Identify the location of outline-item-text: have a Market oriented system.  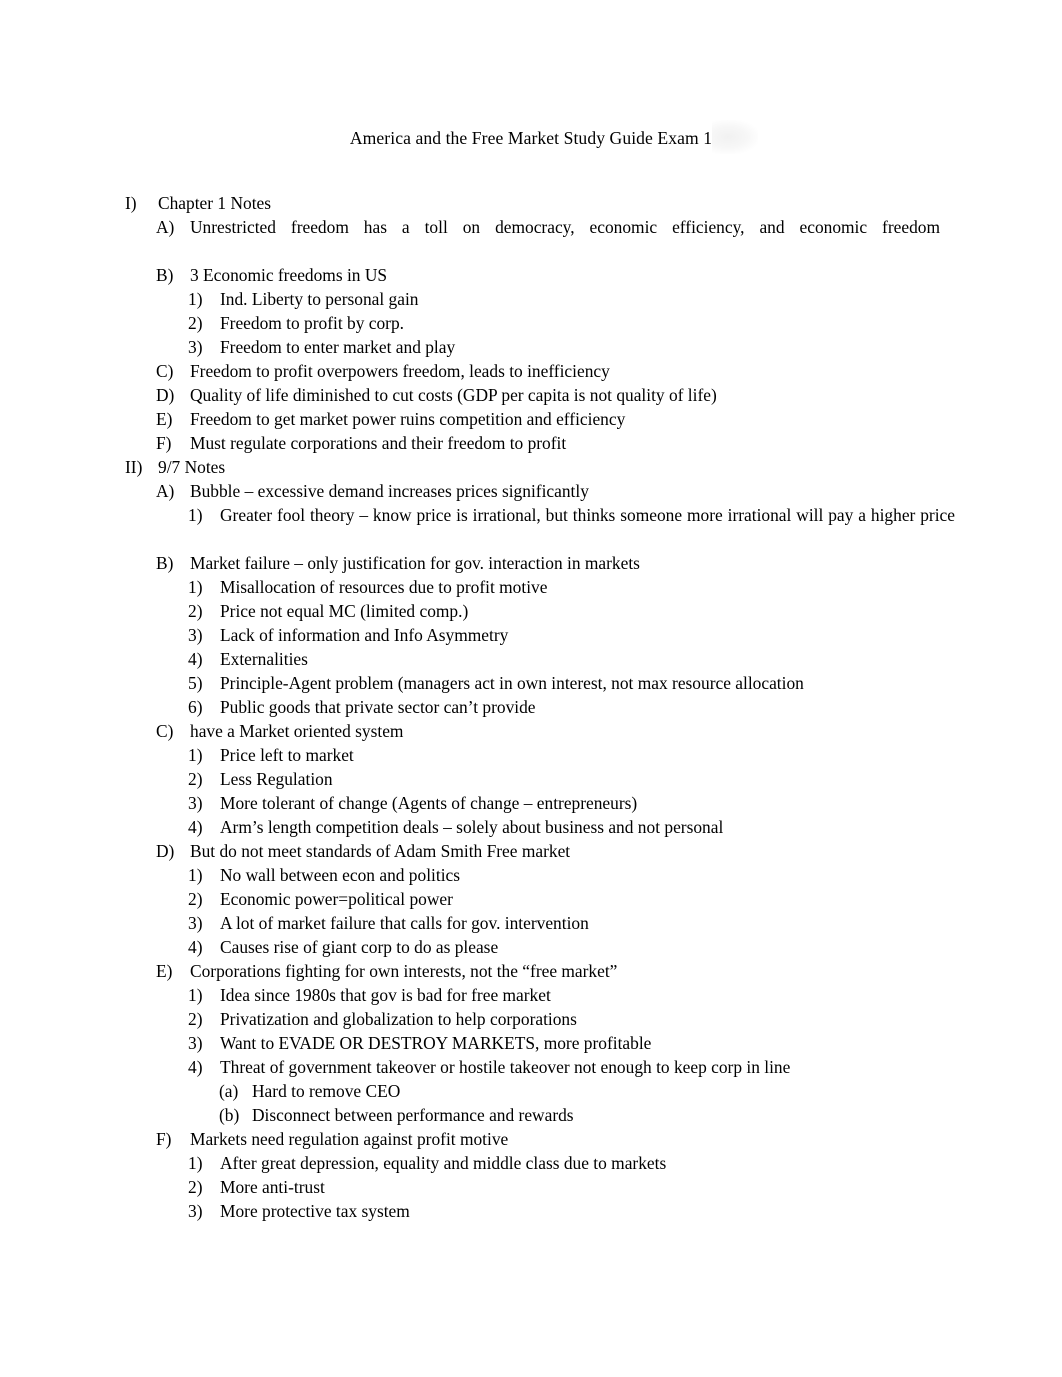
(297, 731).